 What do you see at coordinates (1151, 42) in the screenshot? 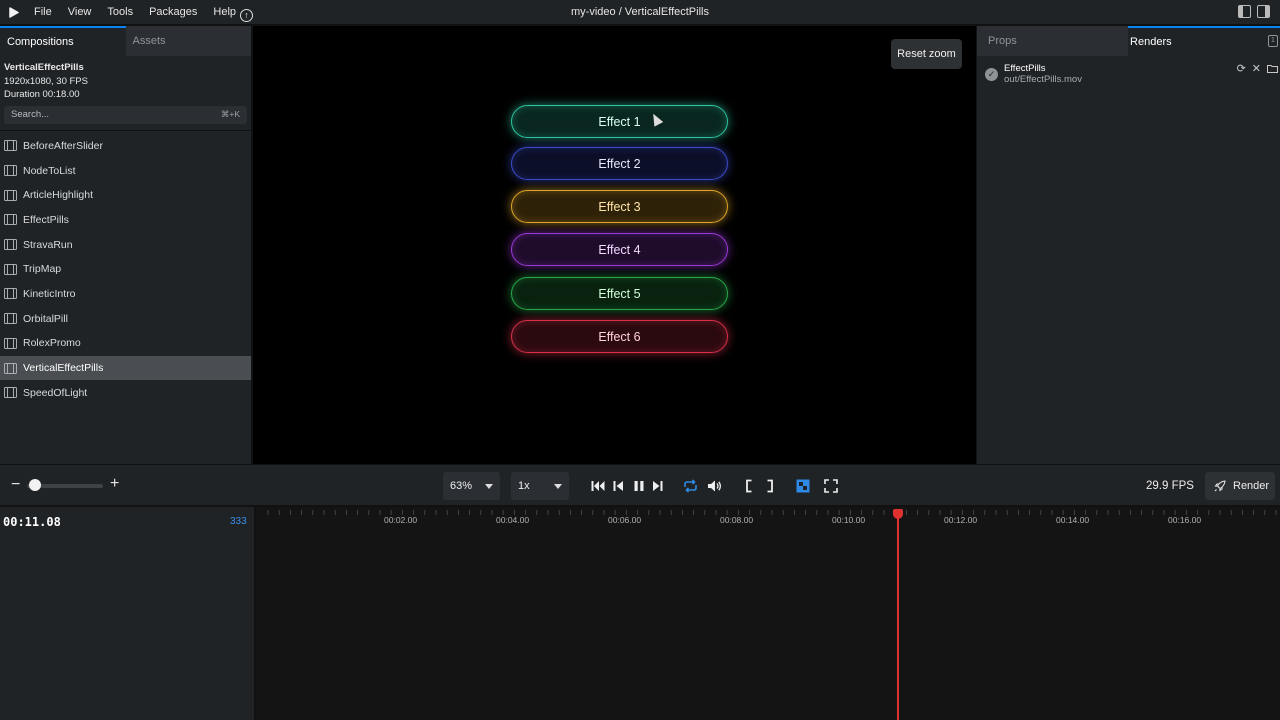
I see `tab-renders-label: Renders` at bounding box center [1151, 42].